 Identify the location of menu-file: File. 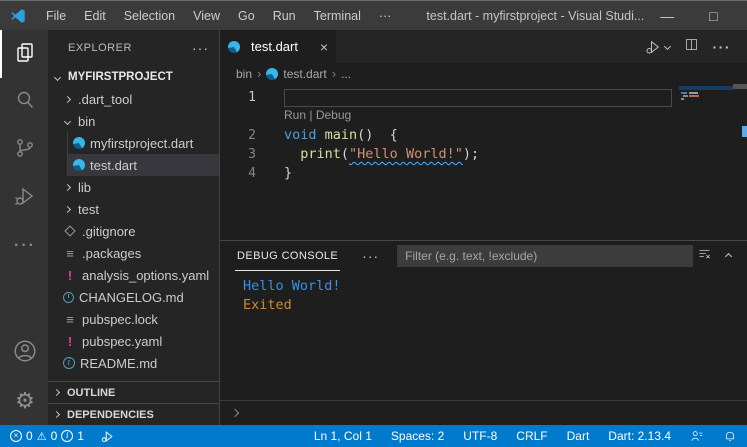
(56, 15).